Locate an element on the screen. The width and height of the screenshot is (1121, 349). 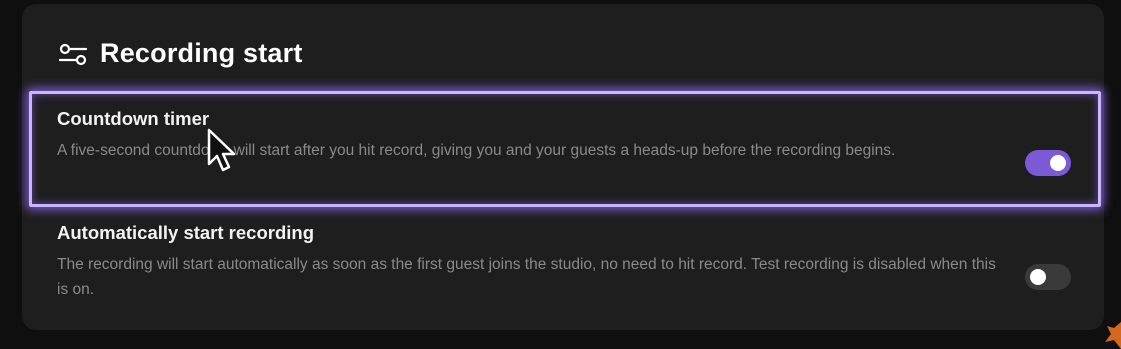
countdown-timer-toggle is located at coordinates (1048, 163).